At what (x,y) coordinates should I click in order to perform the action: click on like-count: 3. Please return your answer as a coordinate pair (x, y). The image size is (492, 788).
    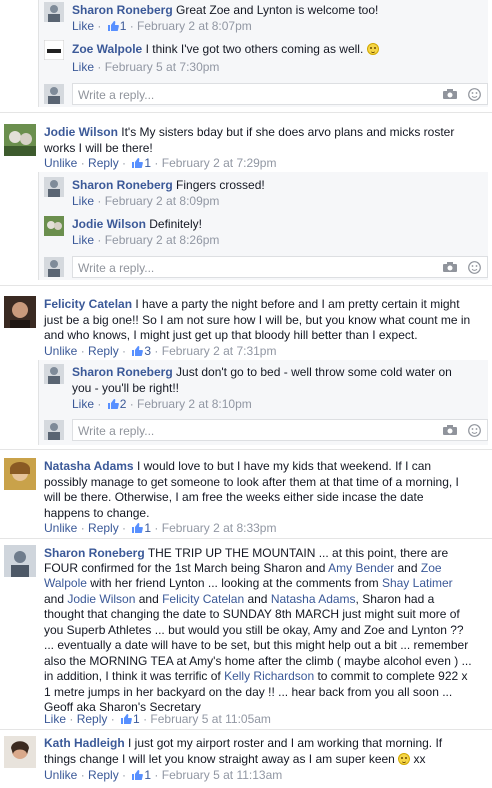
    Looking at the image, I should click on (140, 351).